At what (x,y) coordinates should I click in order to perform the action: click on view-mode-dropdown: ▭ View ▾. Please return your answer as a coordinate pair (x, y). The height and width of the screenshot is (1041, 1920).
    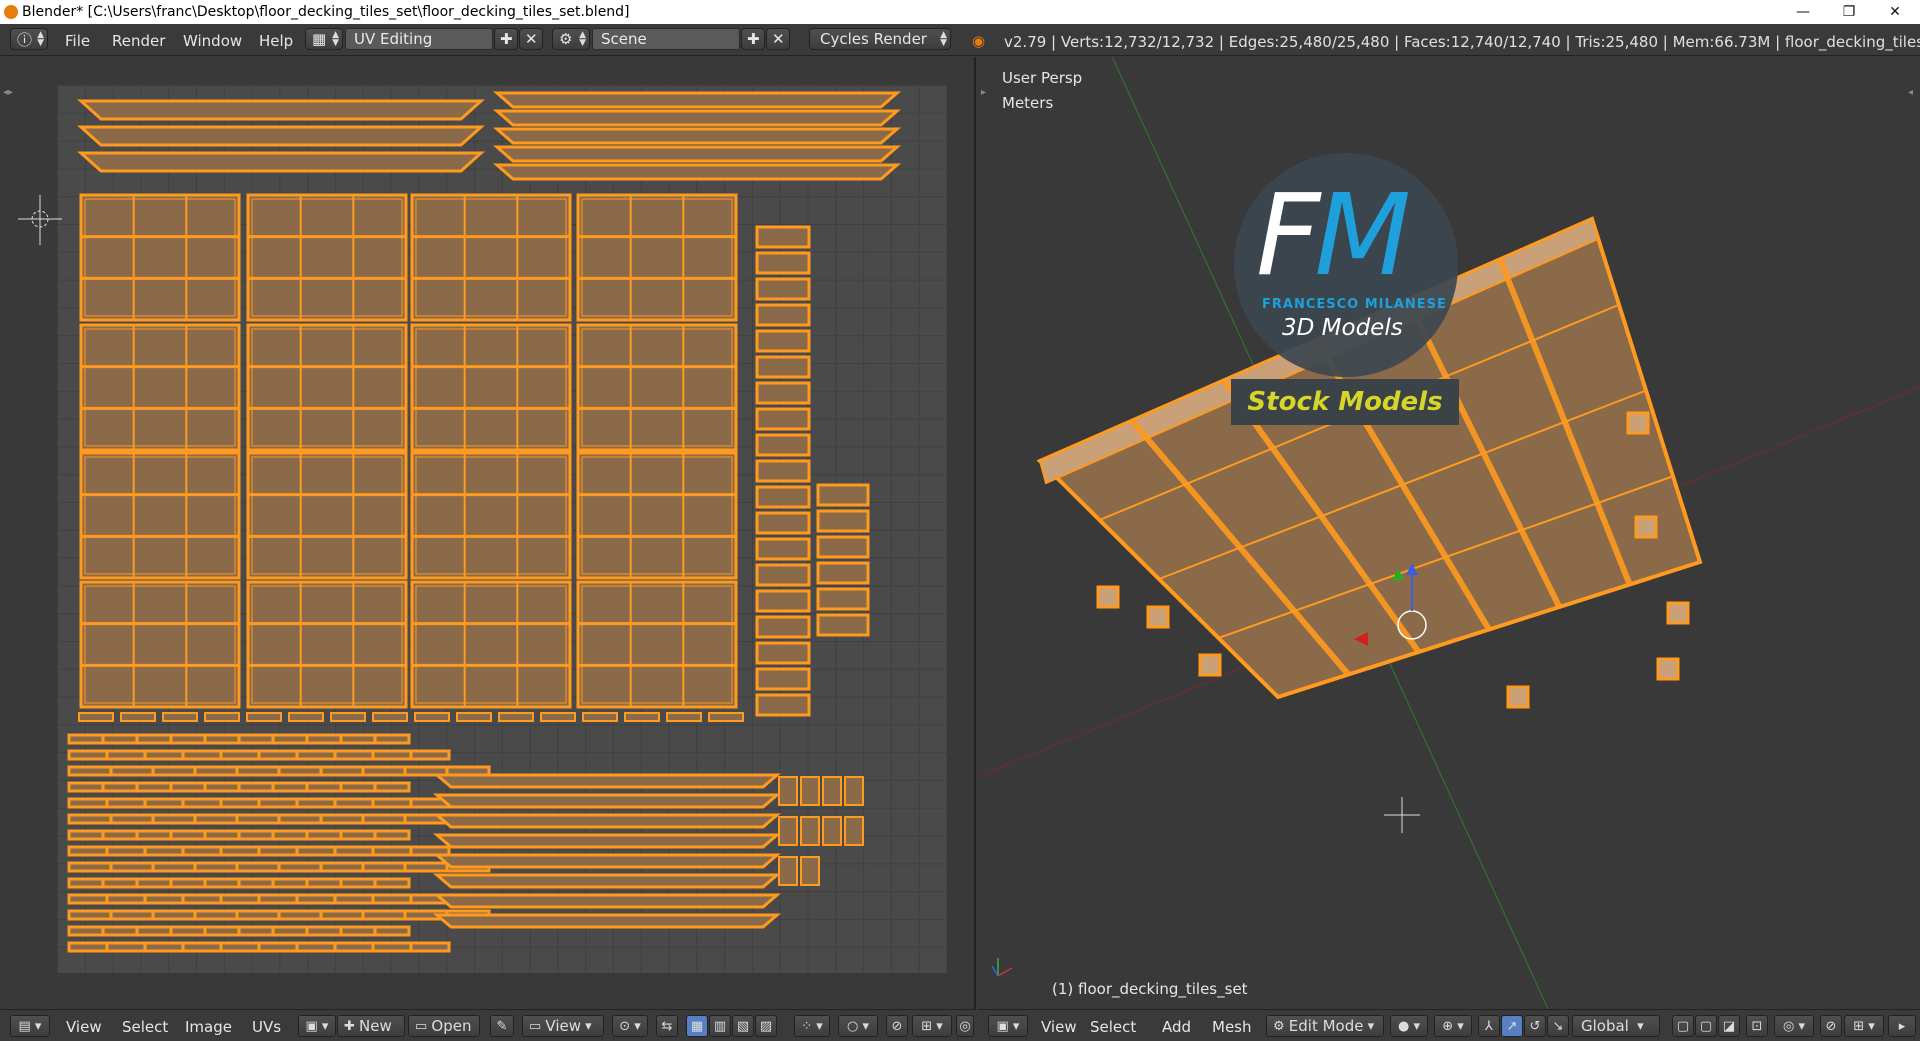
    Looking at the image, I should click on (563, 1026).